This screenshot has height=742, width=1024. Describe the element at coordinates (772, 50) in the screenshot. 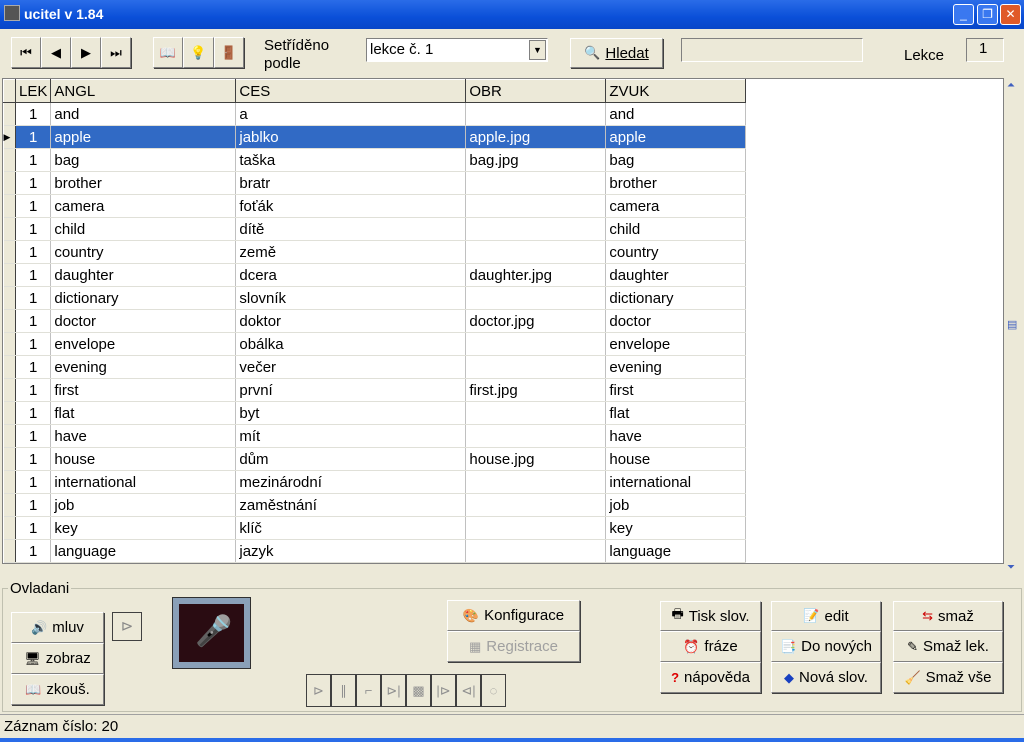

I see `search-input` at that location.